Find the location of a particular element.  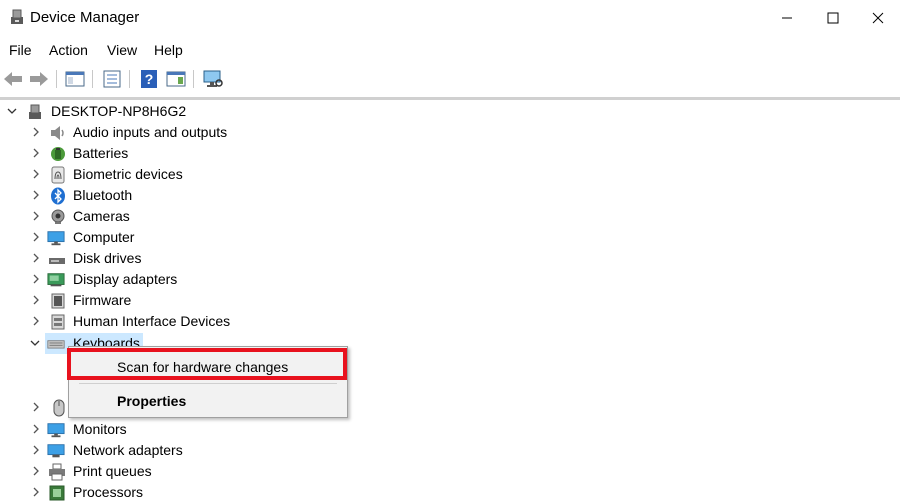

tree-root-label: DESKTOP-NP8H6G2 is located at coordinates (119, 111).